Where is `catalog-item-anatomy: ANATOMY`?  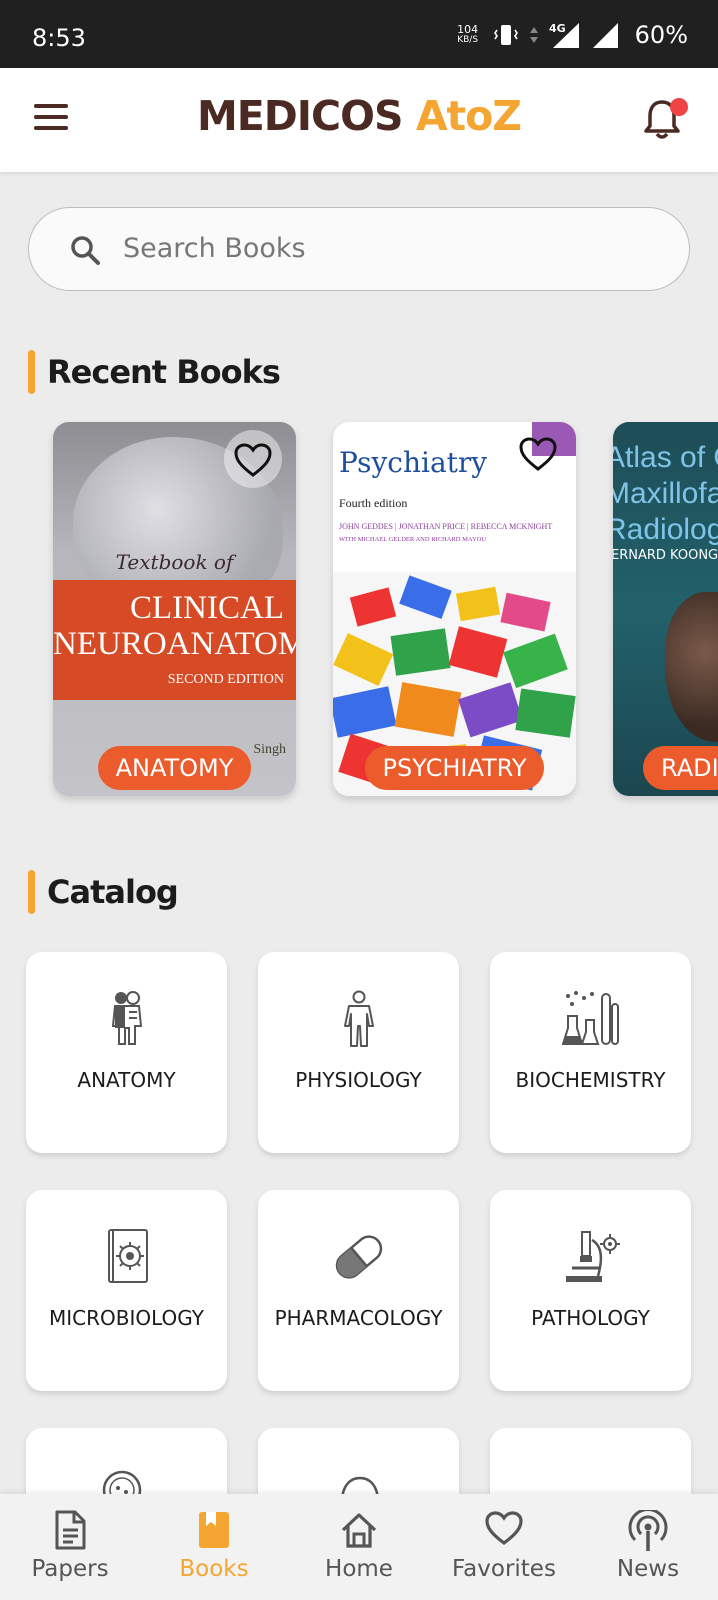
catalog-item-anatomy: ANATOMY is located at coordinates (126, 1052).